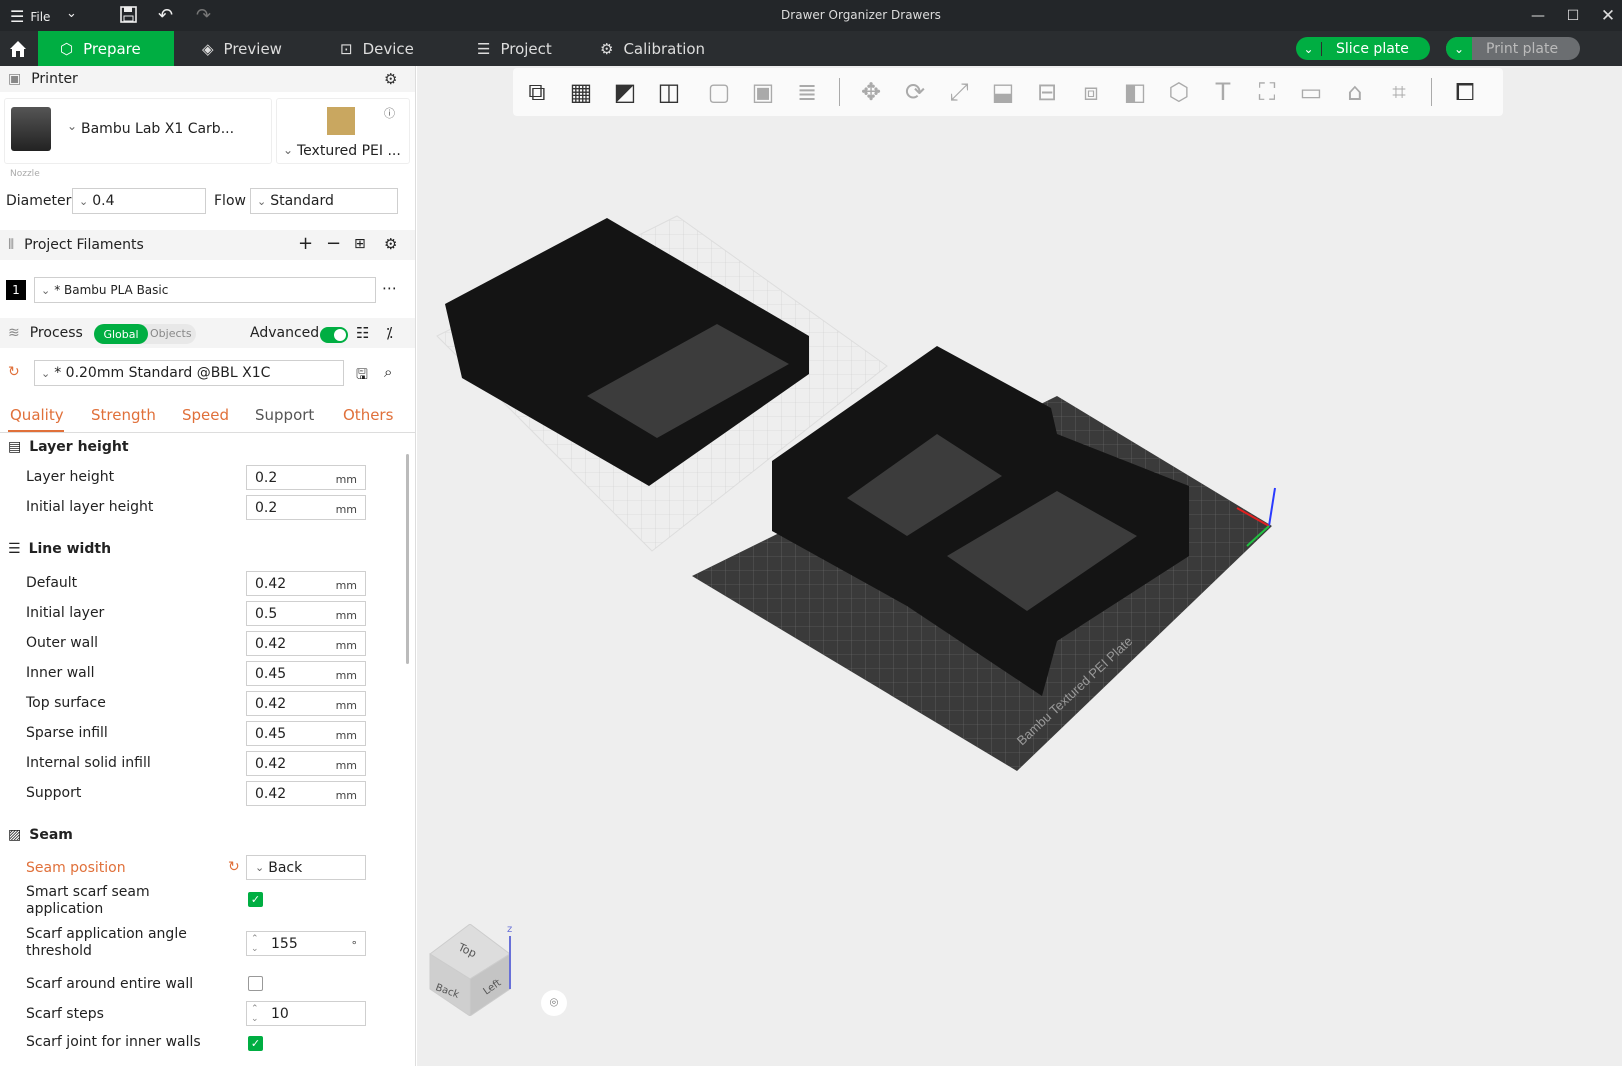 The width and height of the screenshot is (1622, 1066). Describe the element at coordinates (306, 793) in the screenshot. I see `lw-support-input: 0.42 mm` at that location.